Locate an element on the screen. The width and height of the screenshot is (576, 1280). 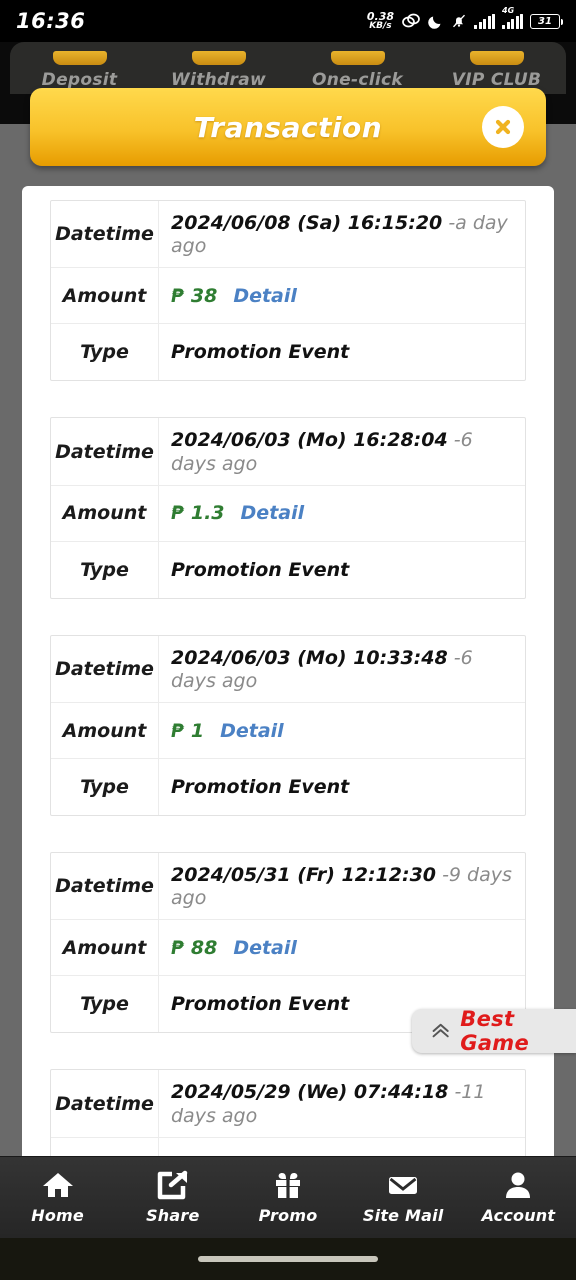
battery-level: 31 is located at coordinates (545, 21).